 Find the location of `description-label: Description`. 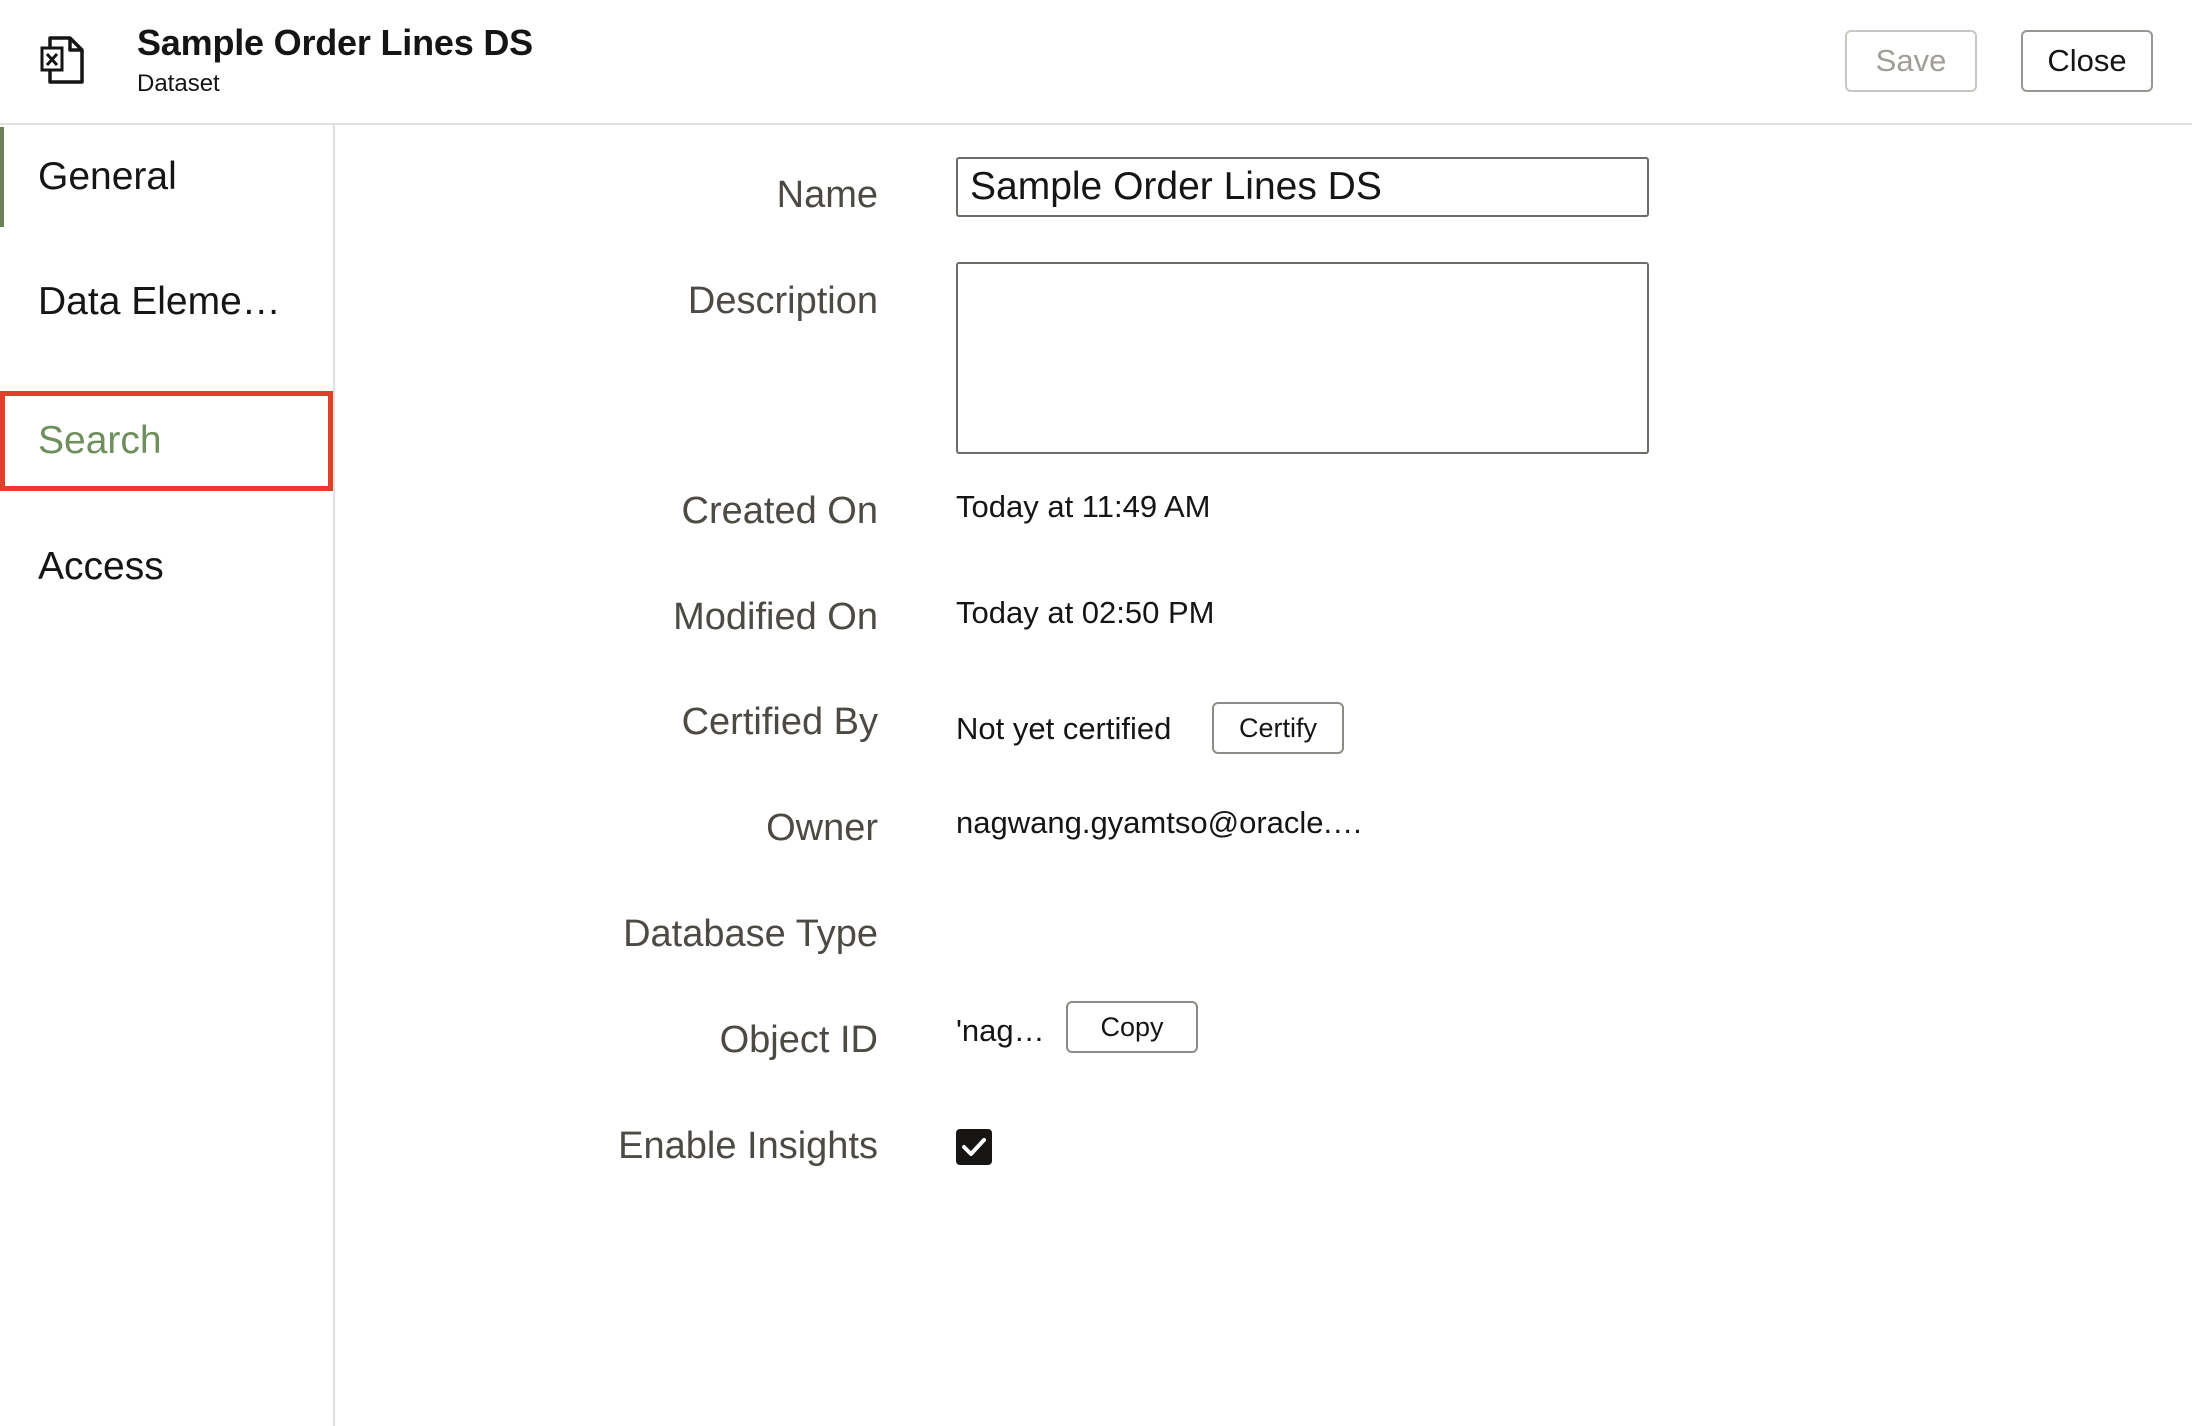

description-label: Description is located at coordinates (782, 301).